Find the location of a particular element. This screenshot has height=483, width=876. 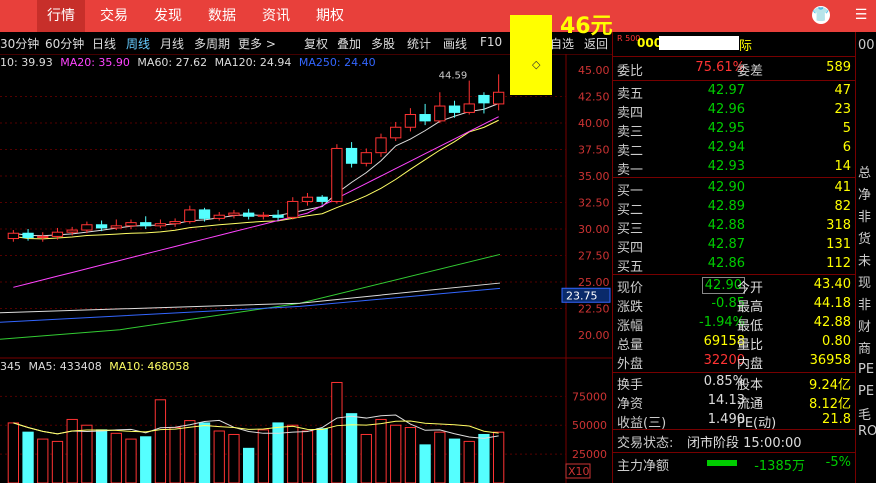

sell-price: 42.95 is located at coordinates (726, 128).